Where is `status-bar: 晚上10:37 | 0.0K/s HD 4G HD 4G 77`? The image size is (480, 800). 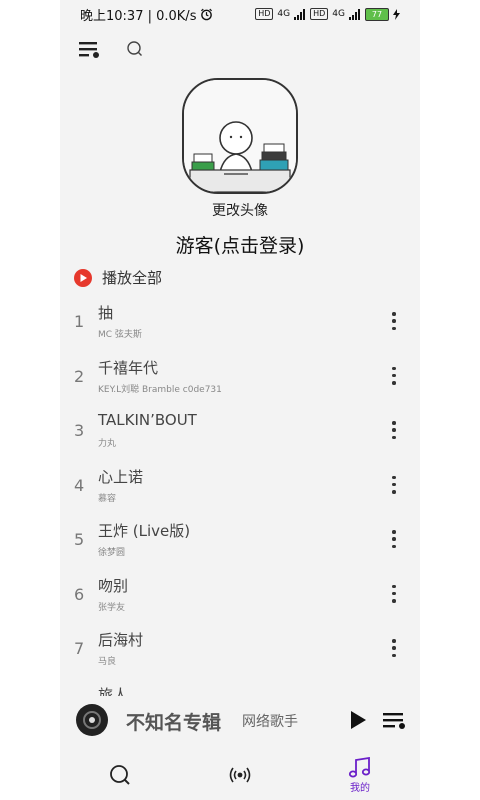
status-bar: 晚上10:37 | 0.0K/s HD 4G HD 4G 77 is located at coordinates (240, 14).